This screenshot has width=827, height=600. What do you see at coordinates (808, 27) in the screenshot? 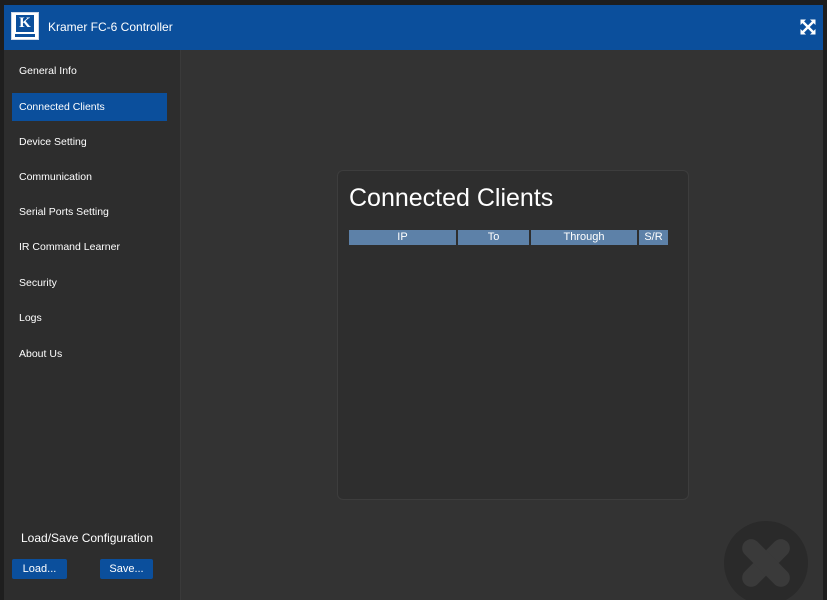
I see `fullscreen-toggle-icon` at bounding box center [808, 27].